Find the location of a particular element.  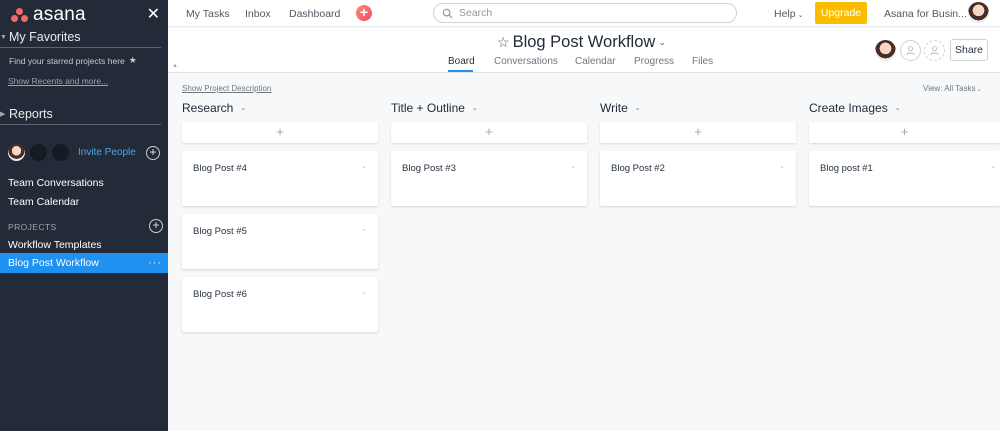

inbox-link: Inbox is located at coordinates (258, 14).